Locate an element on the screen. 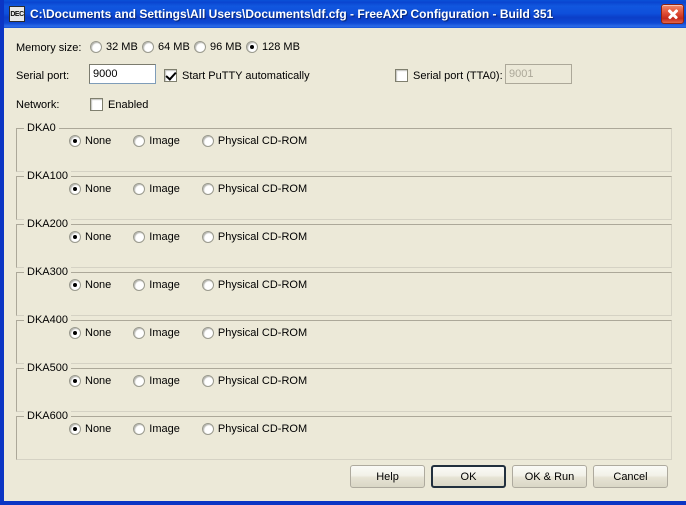 The width and height of the screenshot is (686, 505). dka400-option-image: Image is located at coordinates (156, 333).